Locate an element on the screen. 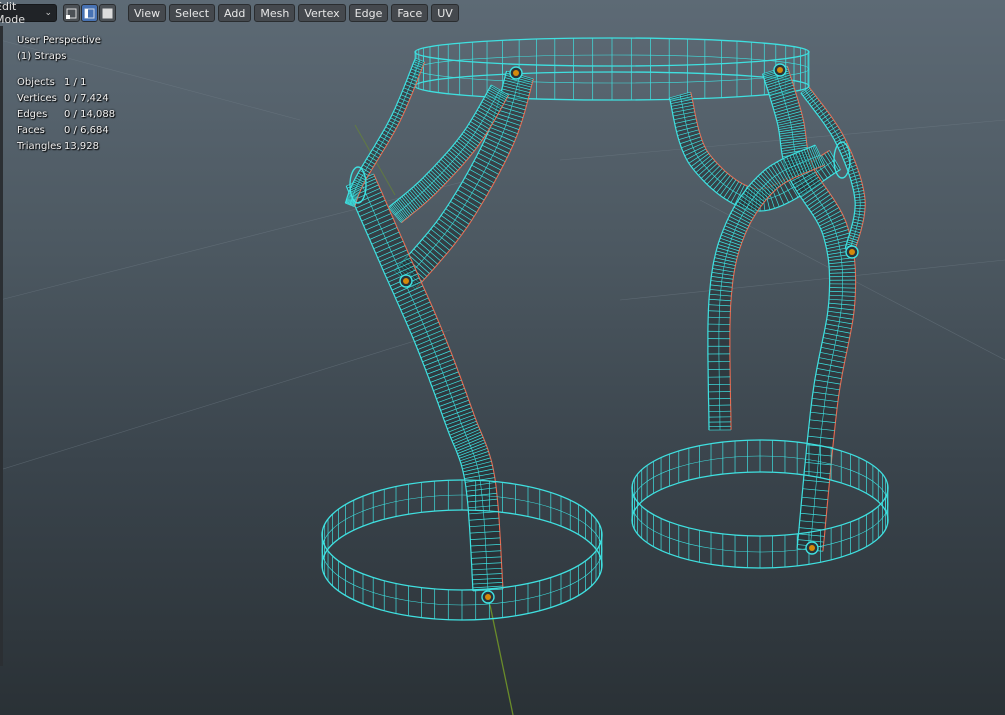 This screenshot has height=715, width=1005. stat-row: Faces 0 / 6,684 is located at coordinates (66, 131).